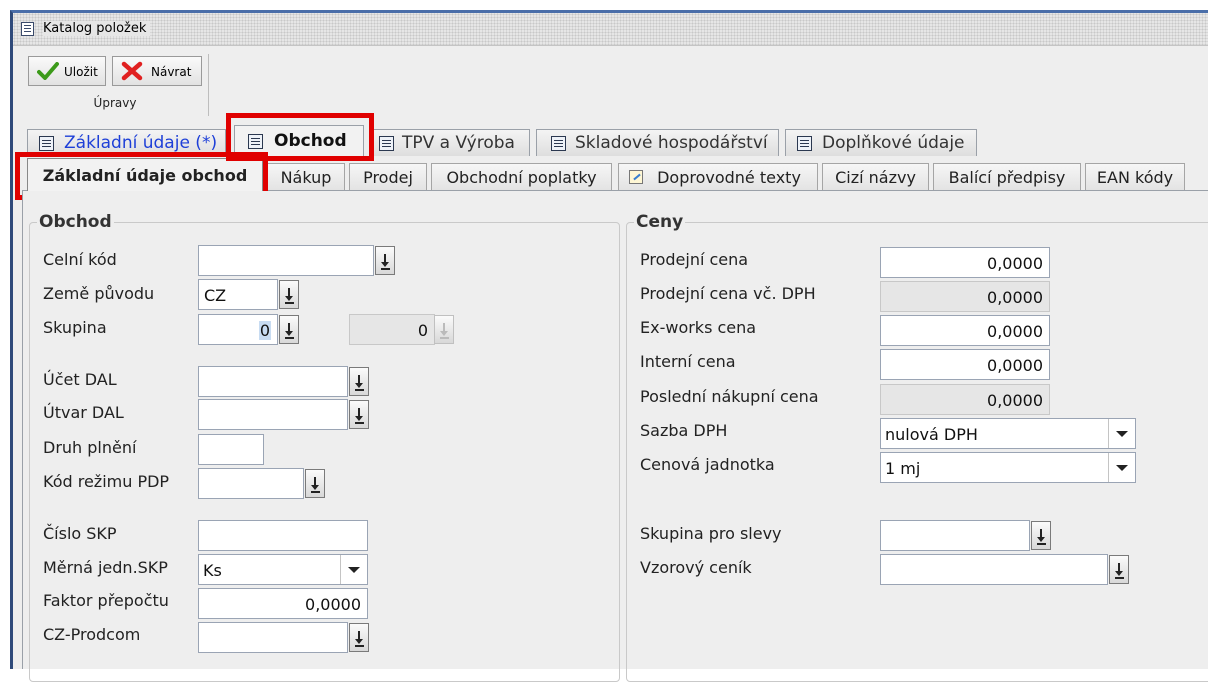 The width and height of the screenshot is (1208, 682). I want to click on subtab-label: Balící předpisy, so click(1007, 177).